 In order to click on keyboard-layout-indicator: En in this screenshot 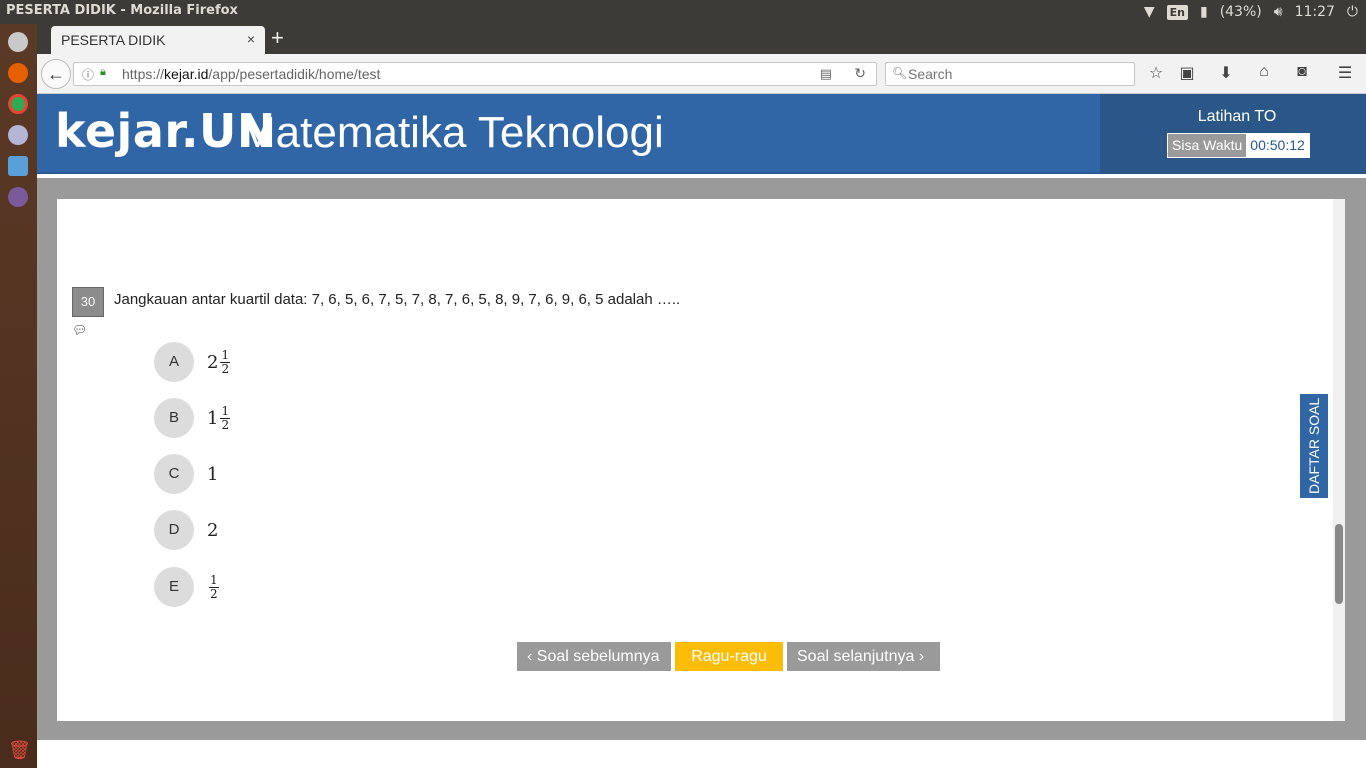, I will do `click(1177, 12)`.